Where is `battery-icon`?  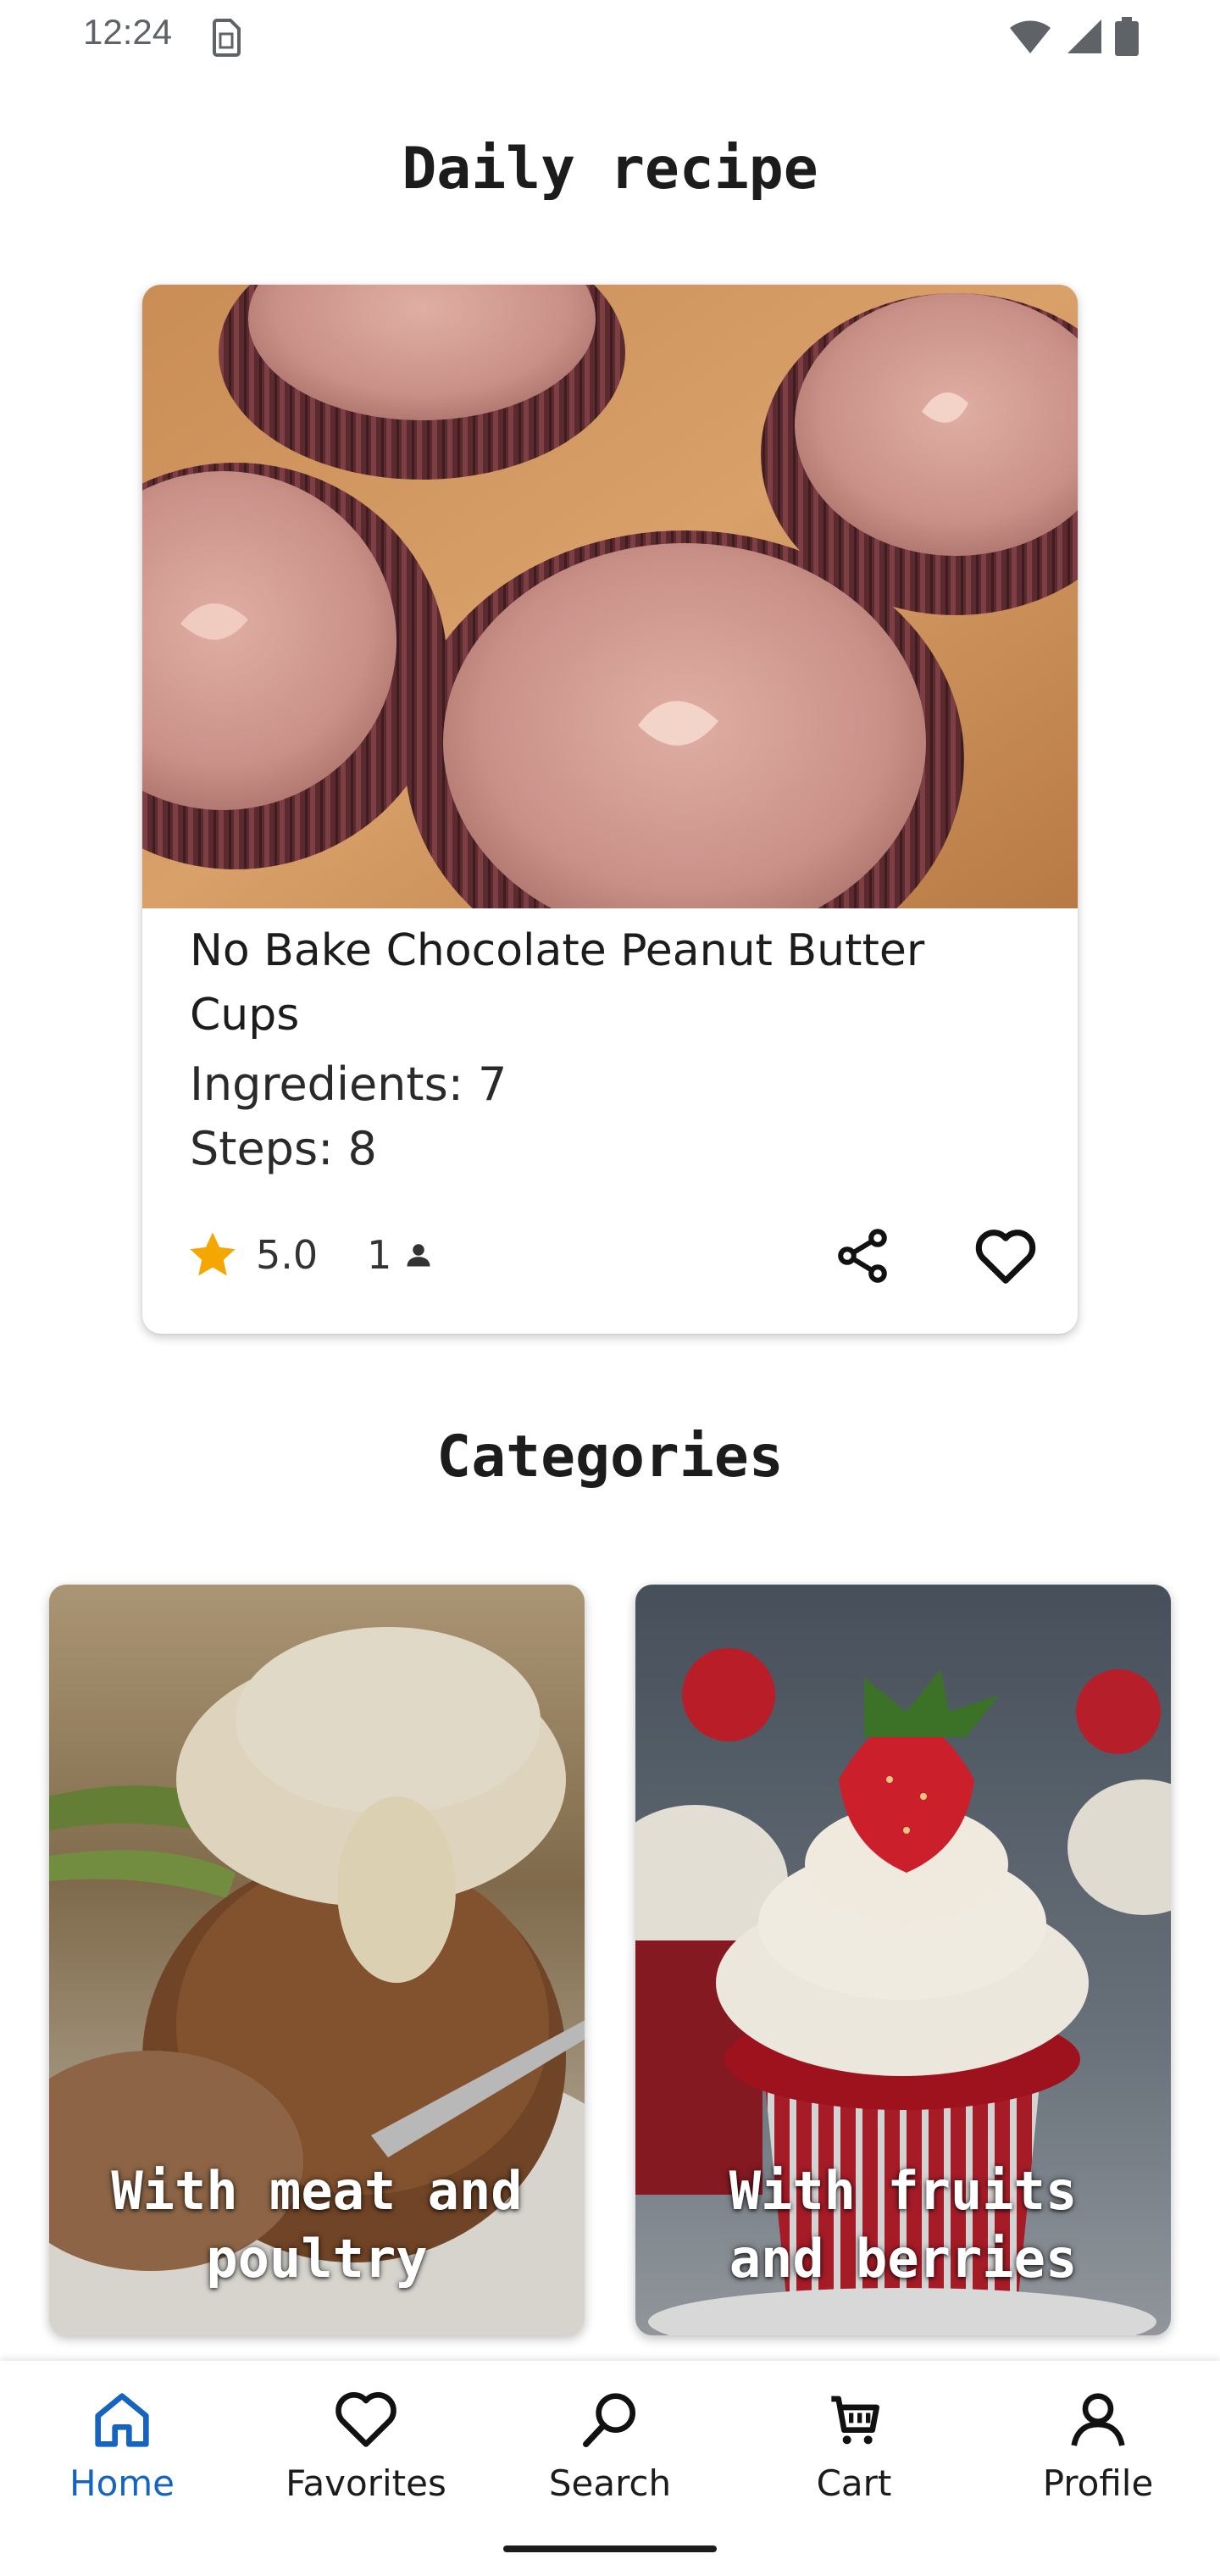 battery-icon is located at coordinates (1127, 36).